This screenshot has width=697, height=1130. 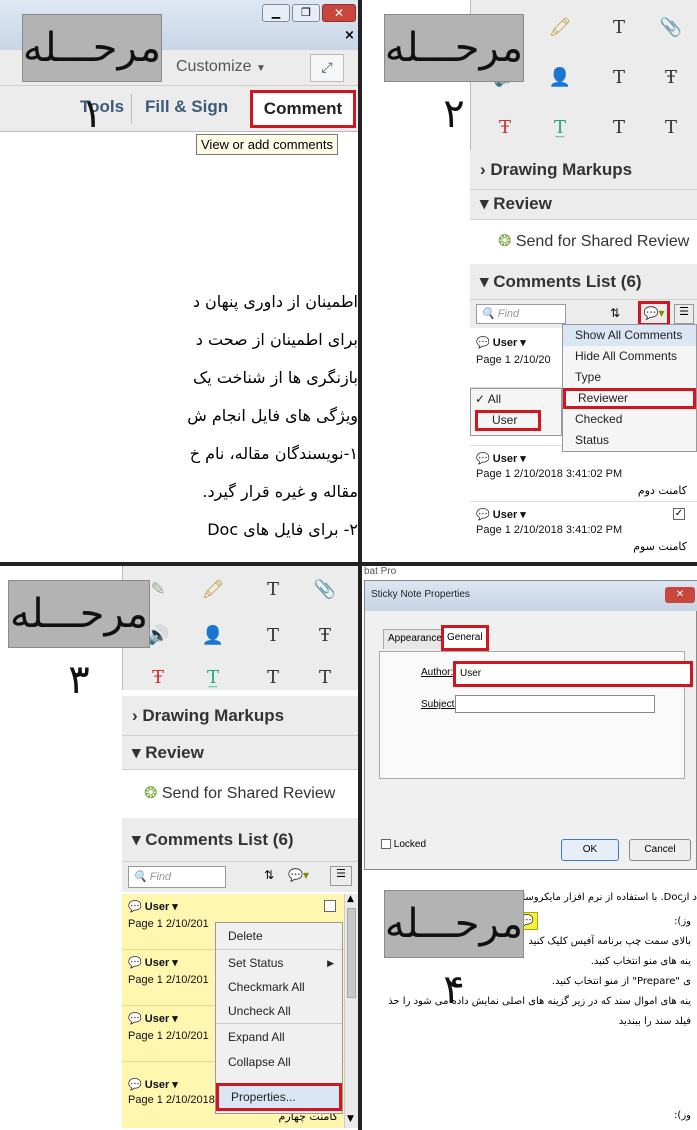 I want to click on tab-fill-sign: Fill & Sign, so click(x=186, y=107).